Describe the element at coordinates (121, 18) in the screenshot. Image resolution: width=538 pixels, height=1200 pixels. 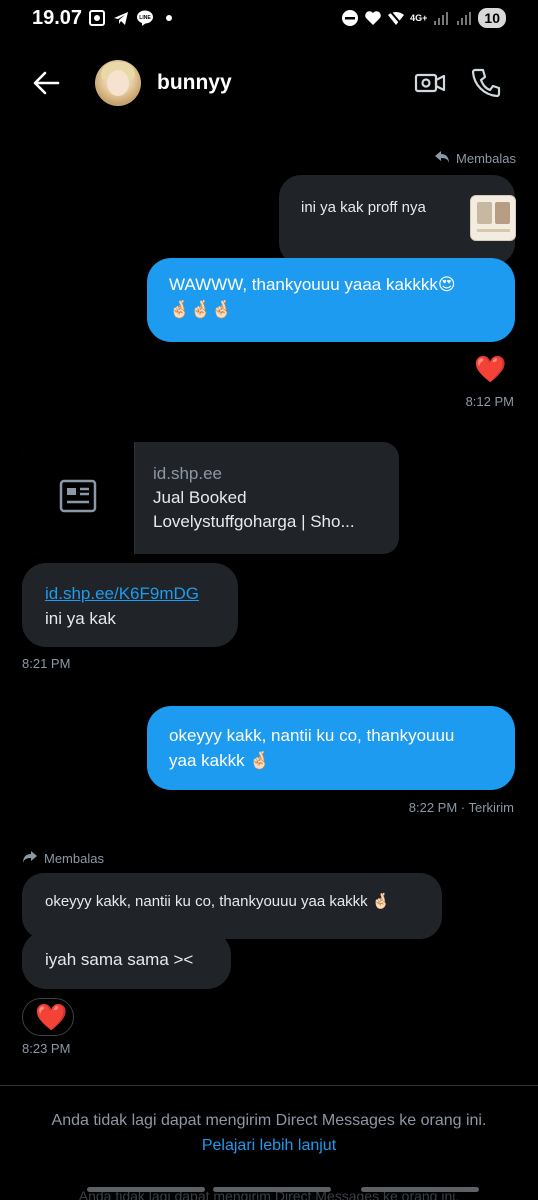
I see `telegram-icon` at that location.